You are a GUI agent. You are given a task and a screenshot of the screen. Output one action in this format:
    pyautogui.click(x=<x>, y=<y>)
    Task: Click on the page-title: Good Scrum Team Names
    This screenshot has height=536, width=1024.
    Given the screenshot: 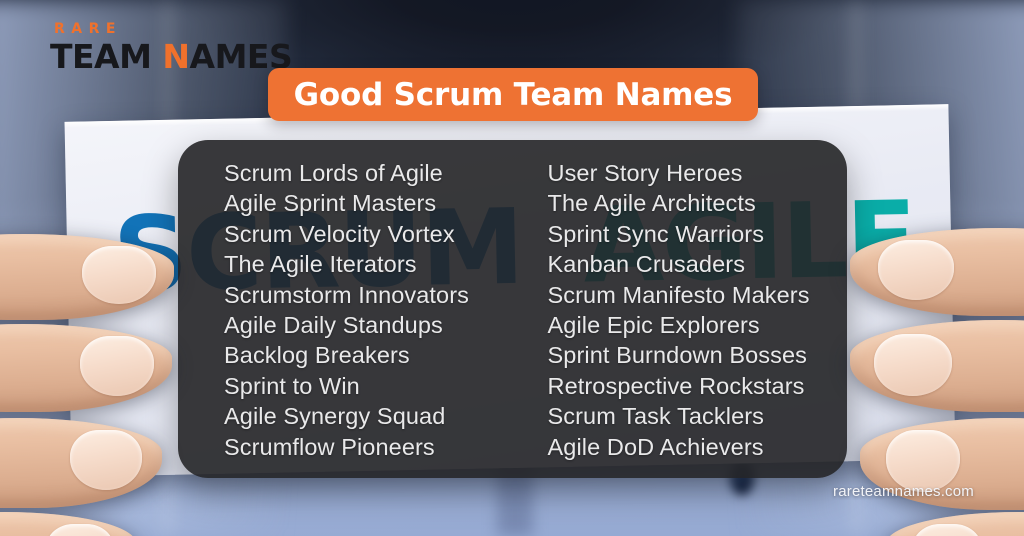 What is the action you would take?
    pyautogui.click(x=513, y=94)
    